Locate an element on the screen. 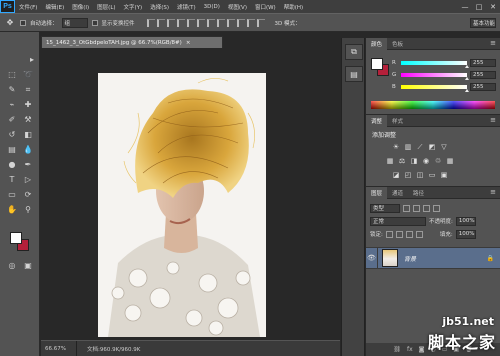  selective-color-icon: ▣ is located at coordinates (444, 175).